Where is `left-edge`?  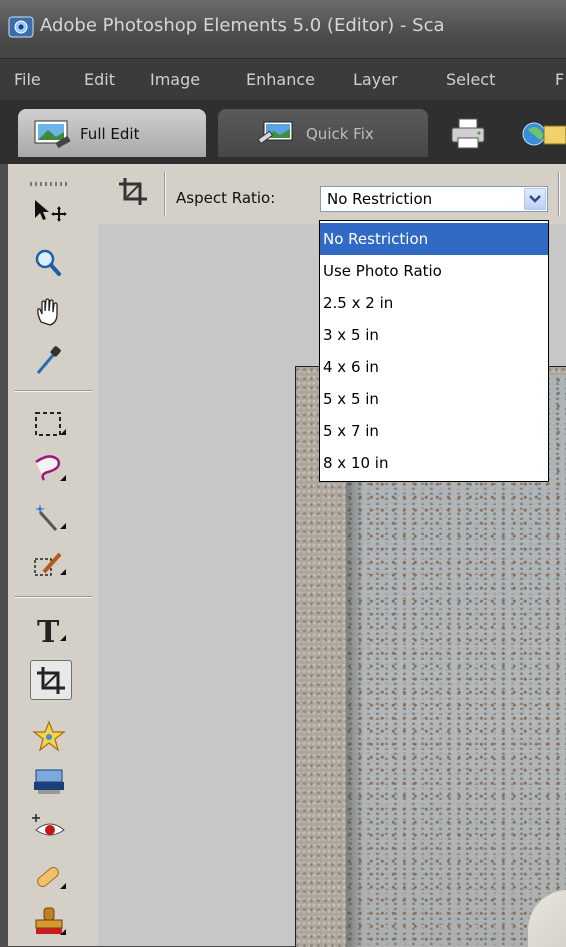
left-edge is located at coordinates (4, 555).